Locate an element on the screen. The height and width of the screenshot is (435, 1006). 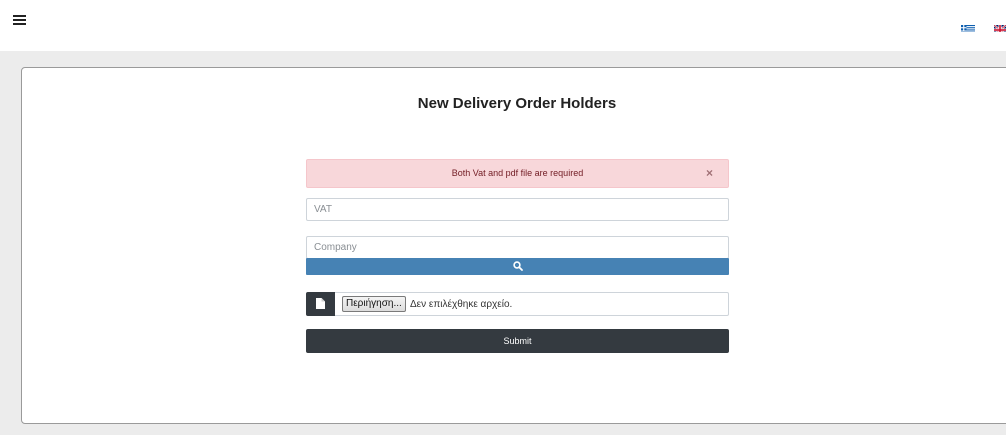
file-status-text: Δεν επιλέχθηκε αρχείο. is located at coordinates (461, 304).